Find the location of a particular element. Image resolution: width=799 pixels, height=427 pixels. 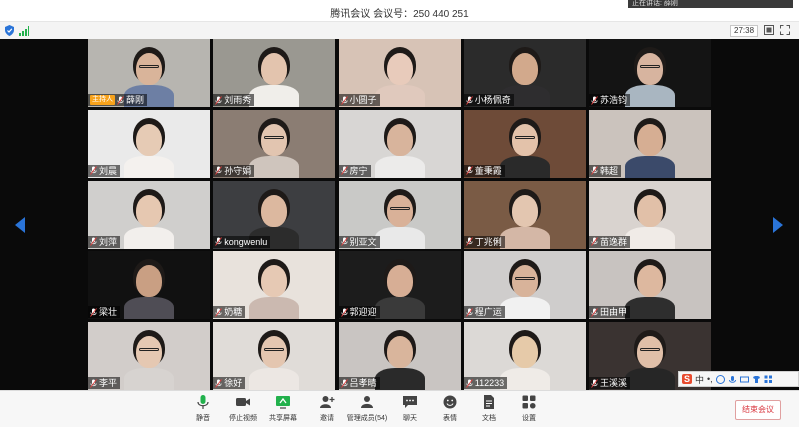

participant-name: kongwenlu is located at coordinates (246, 241).